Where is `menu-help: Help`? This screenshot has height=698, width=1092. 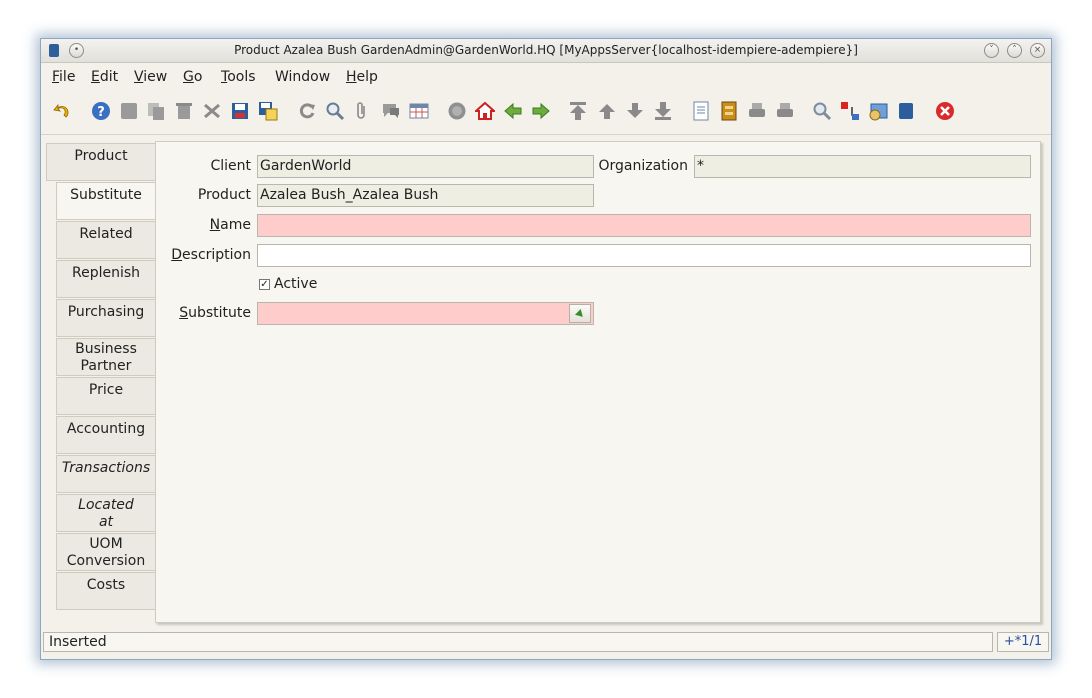 menu-help: Help is located at coordinates (362, 77).